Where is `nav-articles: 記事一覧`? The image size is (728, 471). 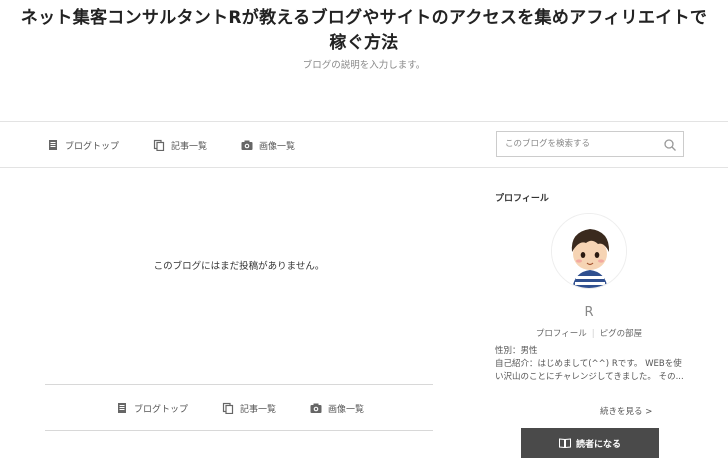
nav-articles: 記事一覧 is located at coordinates (180, 145).